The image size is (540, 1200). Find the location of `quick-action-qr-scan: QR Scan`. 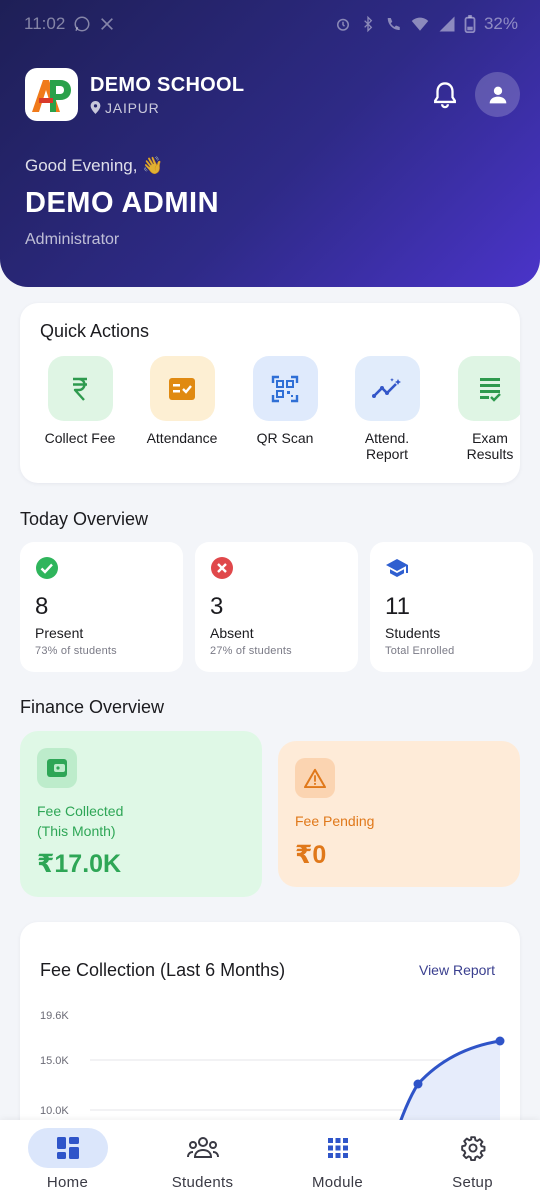

quick-action-qr-scan: QR Scan is located at coordinates (285, 401).